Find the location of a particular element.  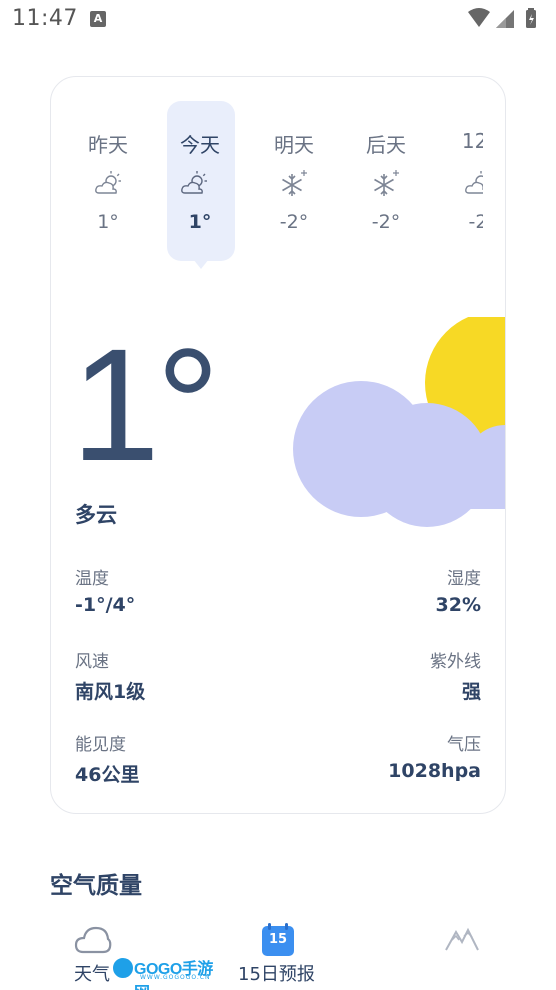

visibility-value: 46公里 is located at coordinates (107, 775).